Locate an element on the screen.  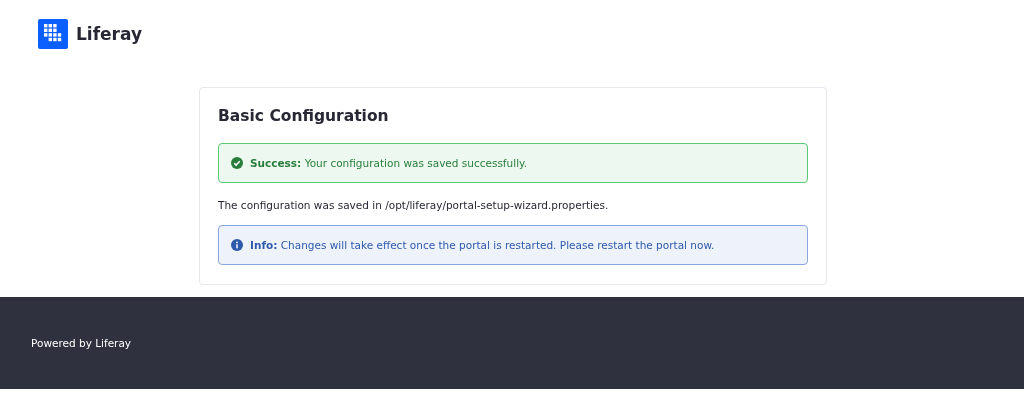
alert-message: Info: Changes will take effect once the portal is restarted. Please restart the portal now. is located at coordinates (482, 245).